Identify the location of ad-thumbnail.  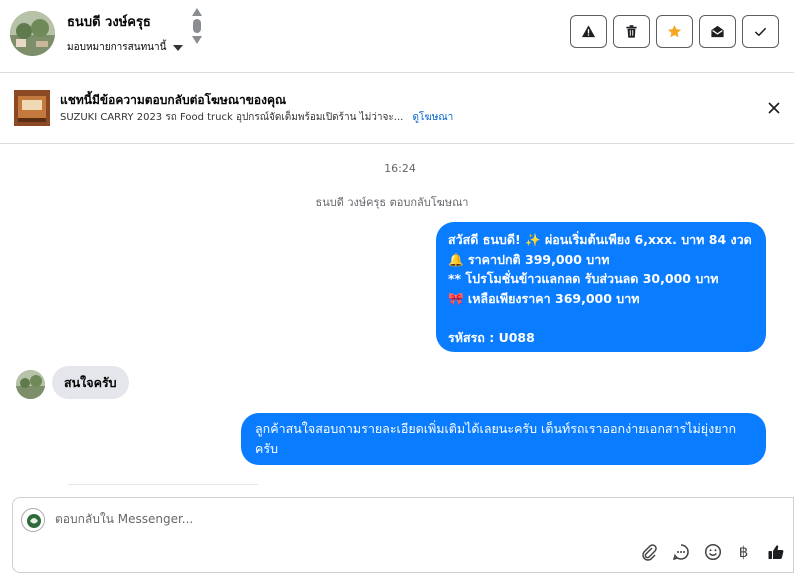
(32, 108).